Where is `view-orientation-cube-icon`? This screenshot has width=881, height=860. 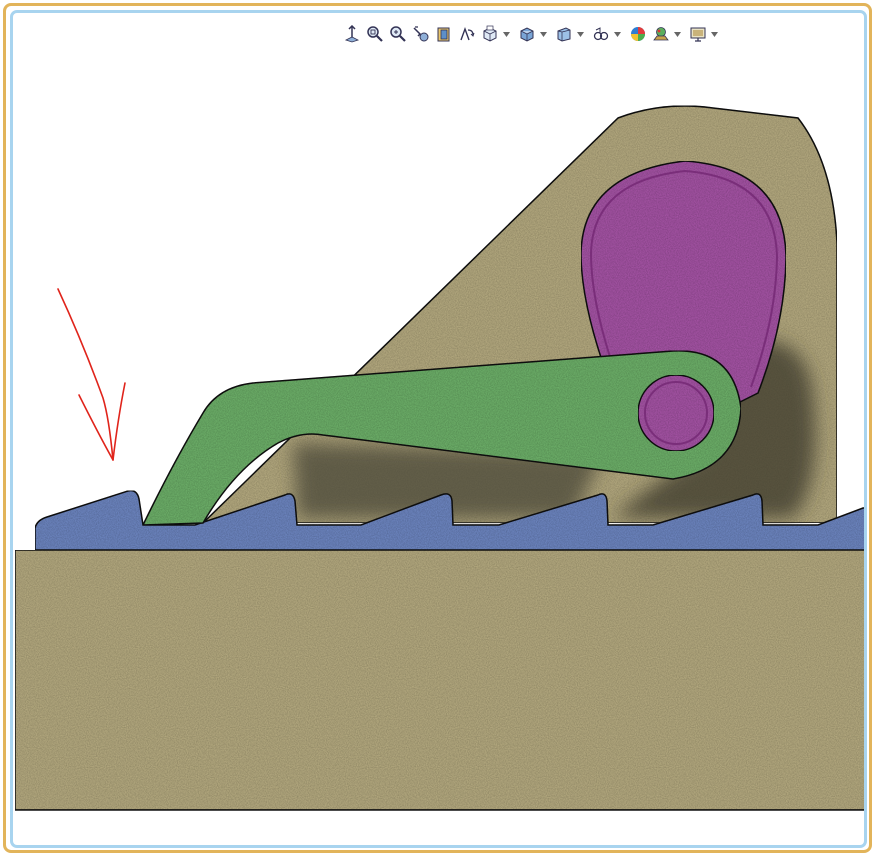
view-orientation-cube-icon is located at coordinates (490, 34).